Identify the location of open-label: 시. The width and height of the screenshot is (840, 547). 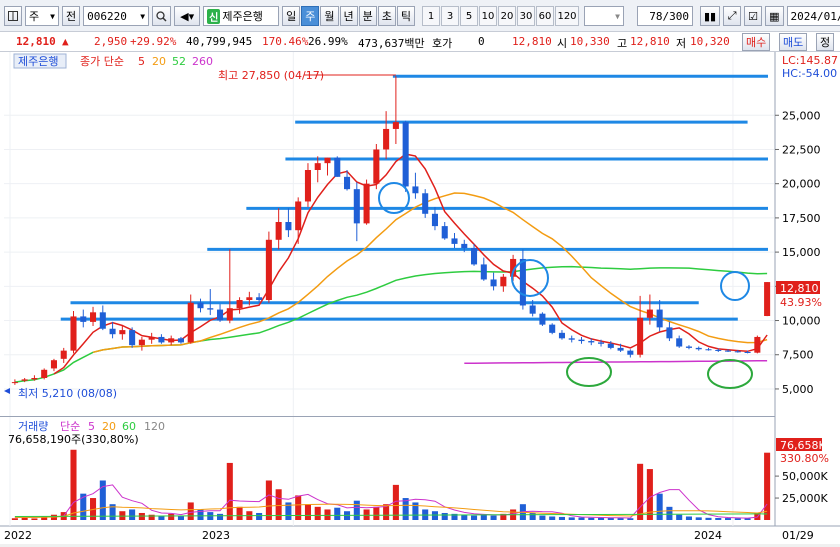
(562, 43).